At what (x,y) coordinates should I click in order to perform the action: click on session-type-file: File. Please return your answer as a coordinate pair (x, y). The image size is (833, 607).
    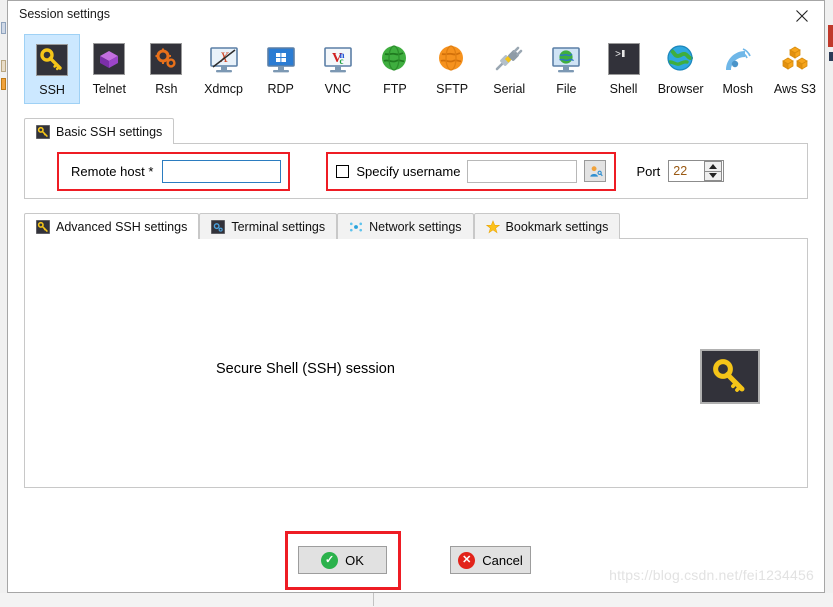
    Looking at the image, I should click on (566, 69).